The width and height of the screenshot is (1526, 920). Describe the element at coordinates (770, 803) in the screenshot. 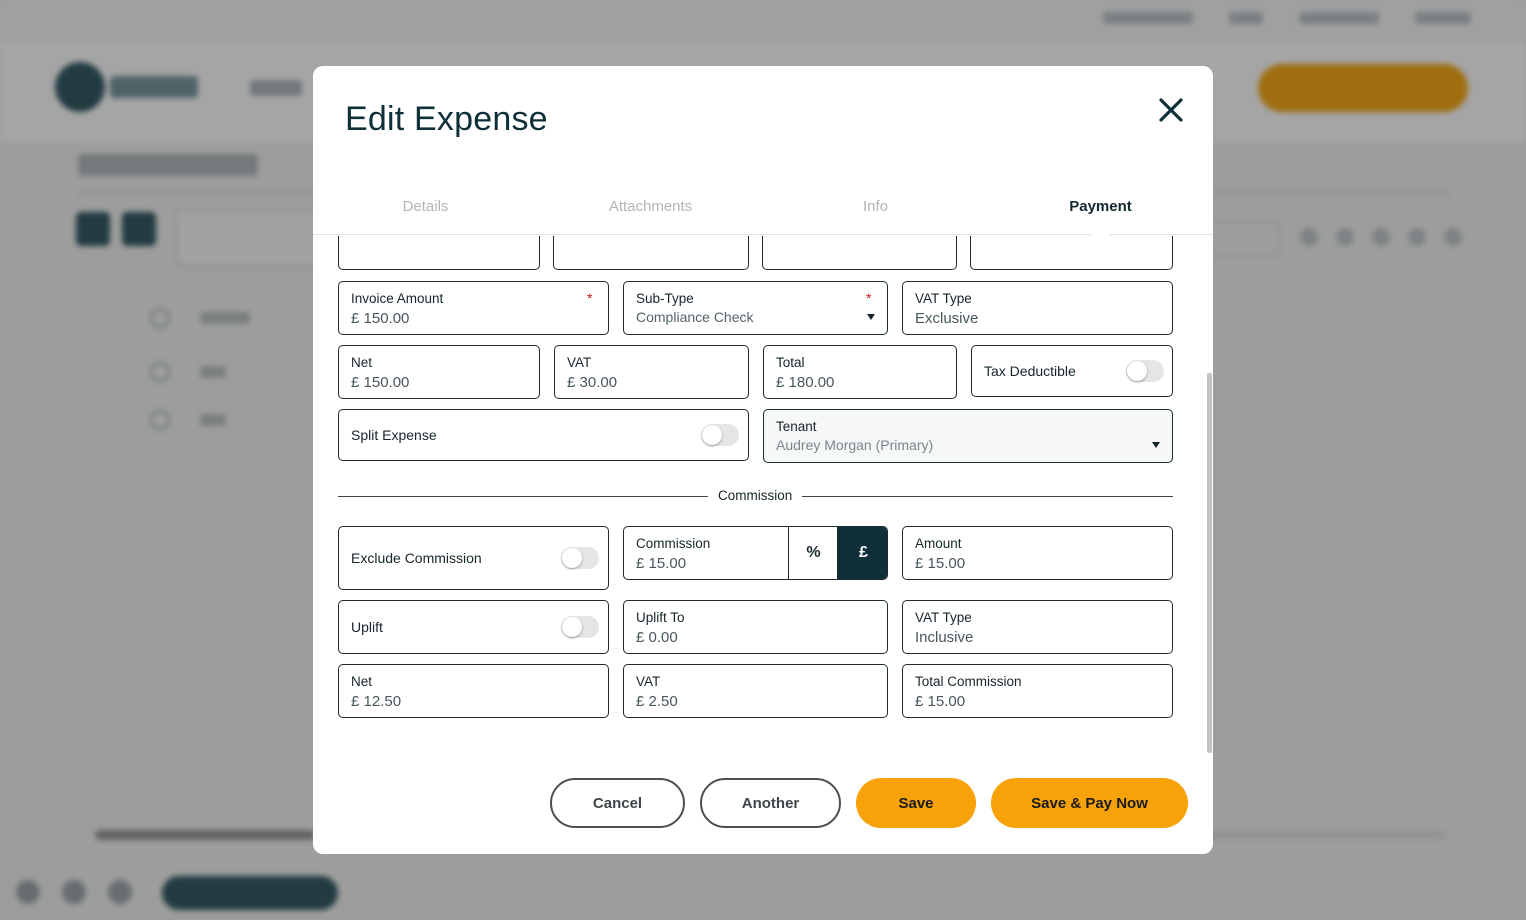

I see `another-button: Another` at that location.